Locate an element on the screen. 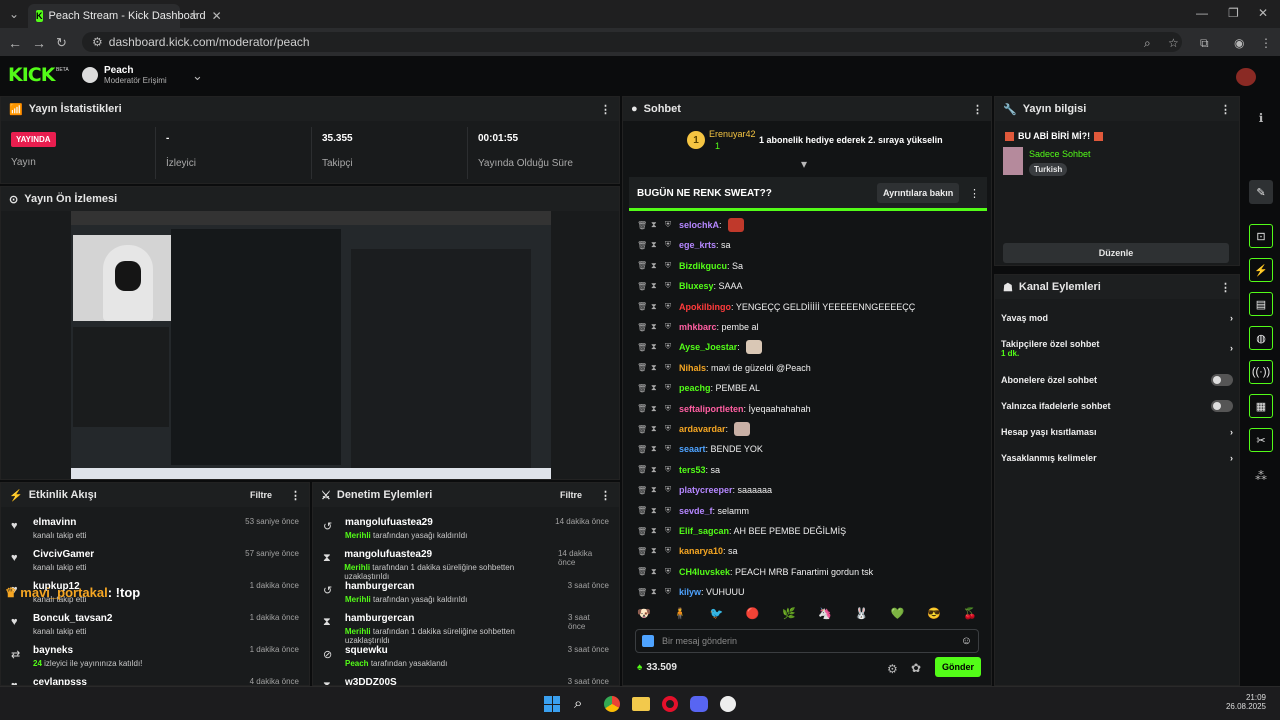 This screenshot has width=1280, height=720. close-window-icon: ✕ is located at coordinates (1263, 13).